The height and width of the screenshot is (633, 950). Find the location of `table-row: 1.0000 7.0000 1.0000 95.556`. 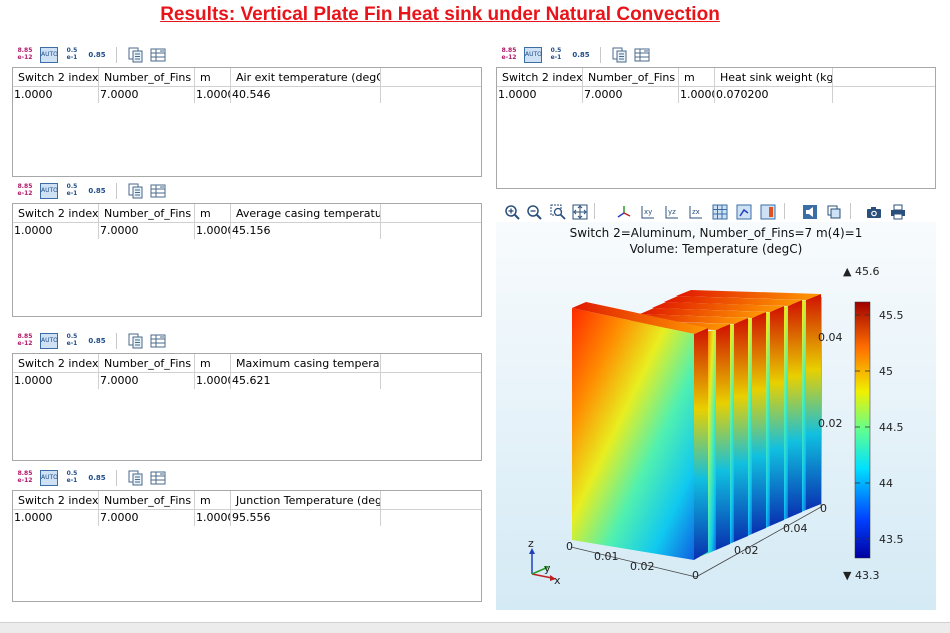

table-row: 1.0000 7.0000 1.0000 95.556 is located at coordinates (247, 518).